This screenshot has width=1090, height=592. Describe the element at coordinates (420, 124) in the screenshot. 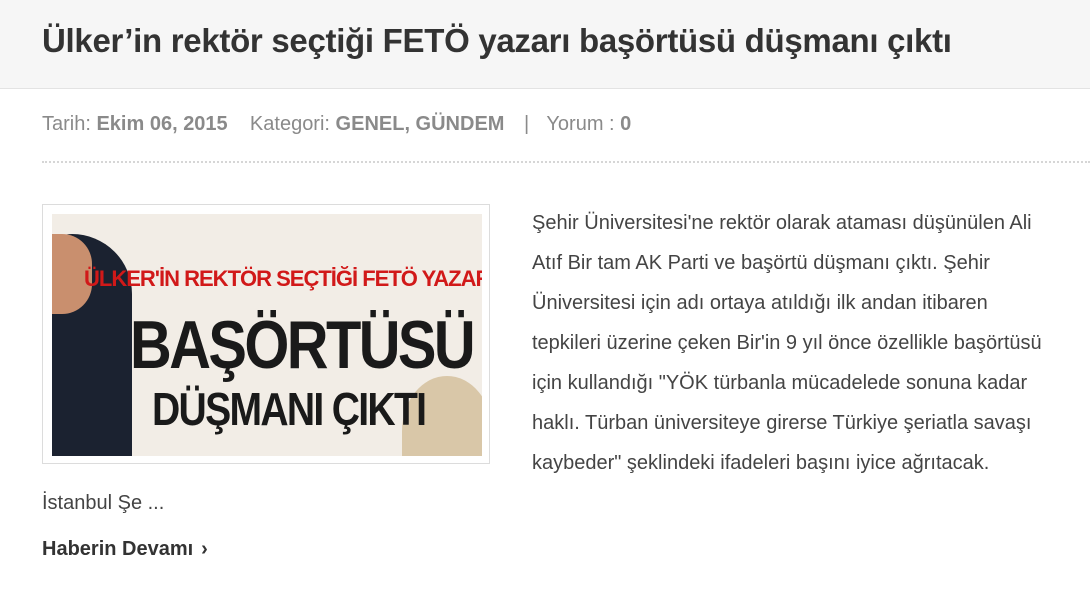

I see `category-value: GENEL, GÜNDEM` at that location.